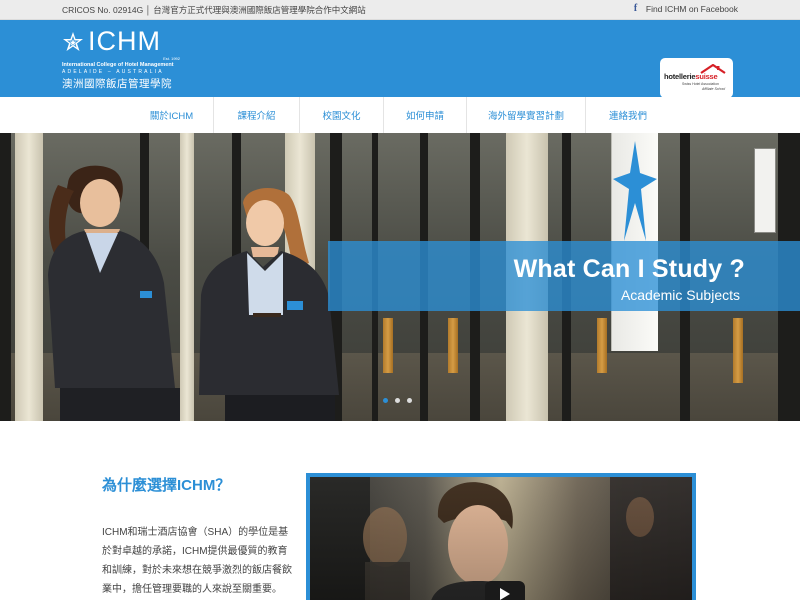 Image resolution: width=800 pixels, height=600 pixels. What do you see at coordinates (505, 594) in the screenshot?
I see `play-icon` at bounding box center [505, 594].